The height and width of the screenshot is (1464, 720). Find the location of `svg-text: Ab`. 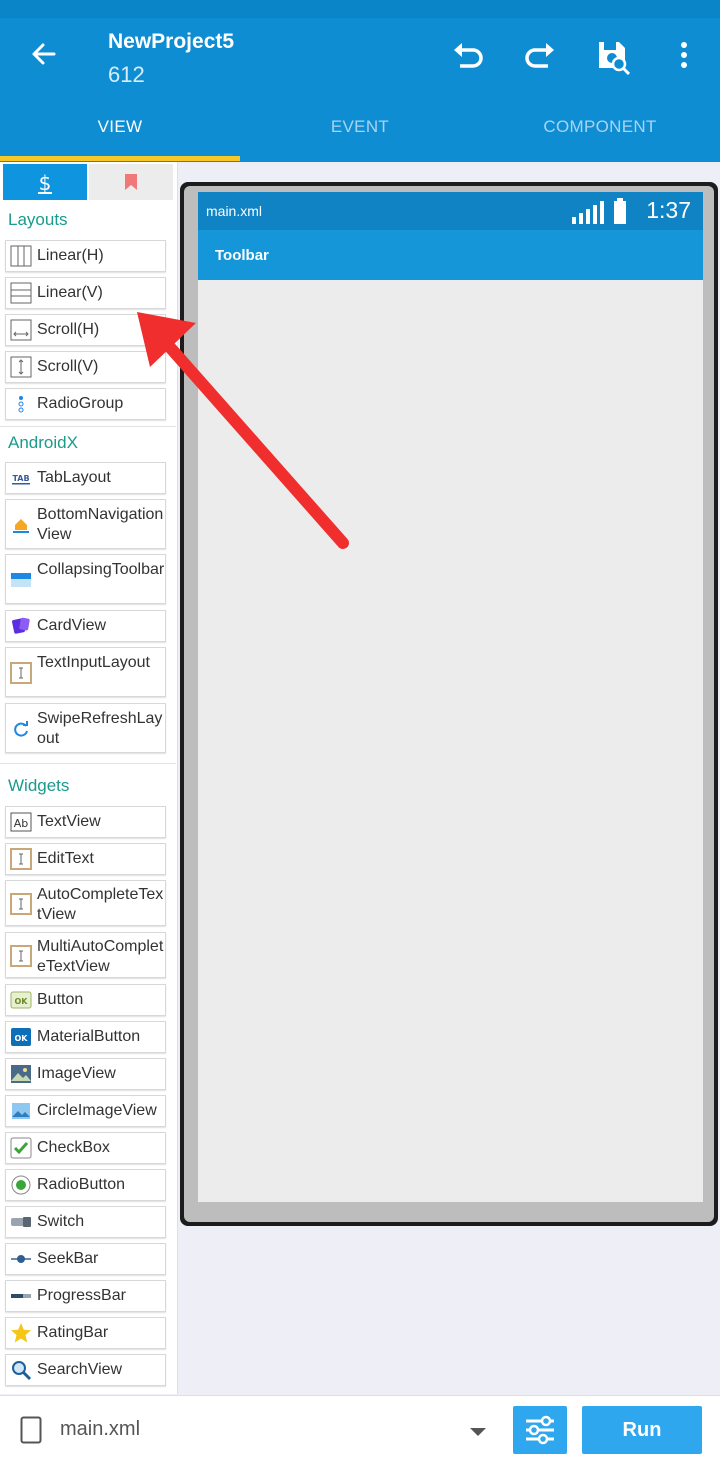

svg-text: Ab is located at coordinates (21, 823).